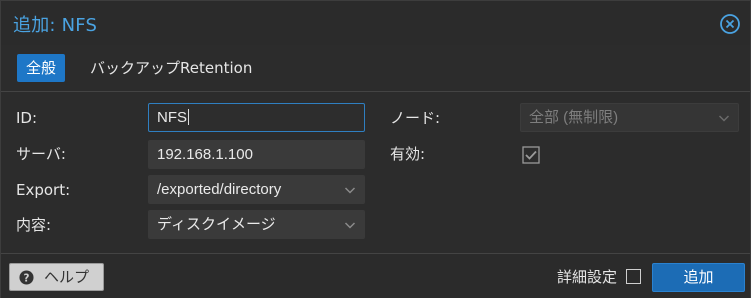 Image resolution: width=751 pixels, height=298 pixels. I want to click on content-select-value: ディスクイメージ, so click(216, 224).